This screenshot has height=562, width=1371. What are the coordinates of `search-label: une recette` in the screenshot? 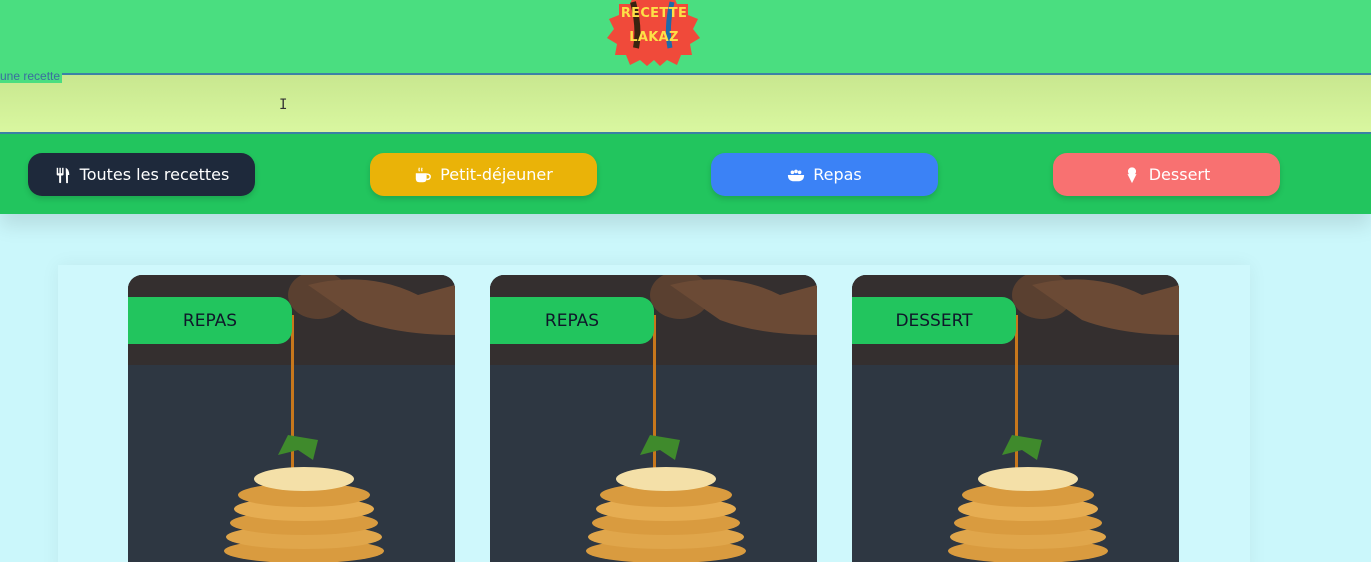 It's located at (31, 76).